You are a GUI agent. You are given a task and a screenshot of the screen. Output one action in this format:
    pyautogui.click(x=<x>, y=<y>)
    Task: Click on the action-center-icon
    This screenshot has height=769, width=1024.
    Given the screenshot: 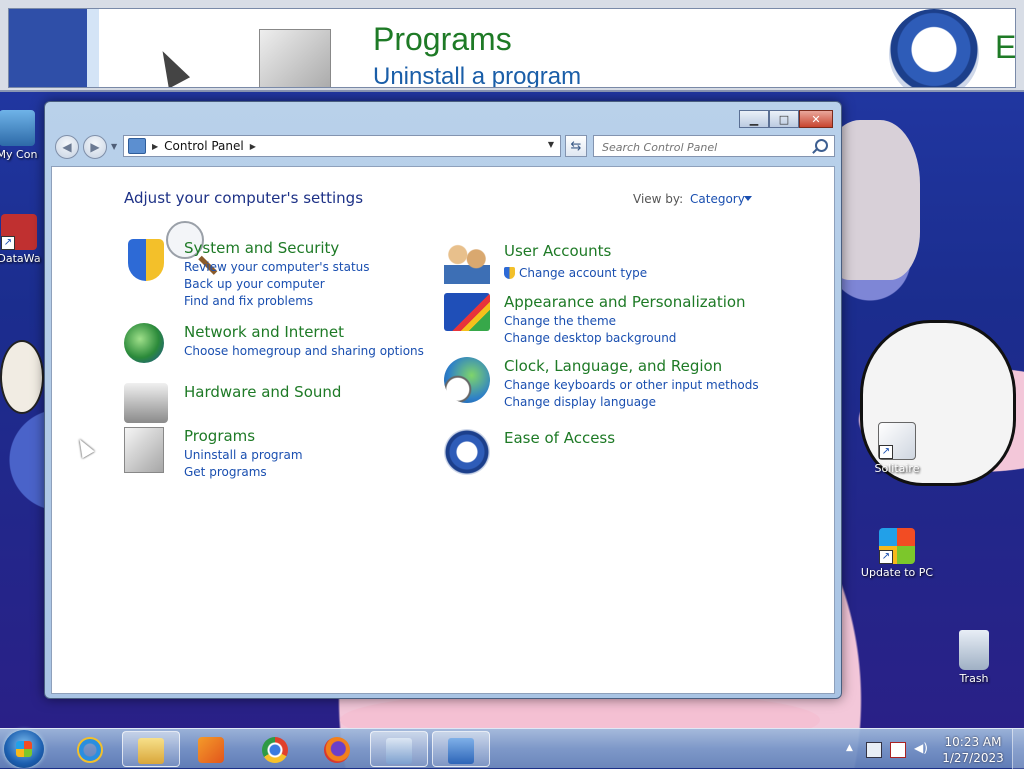 What is the action you would take?
    pyautogui.click(x=898, y=750)
    